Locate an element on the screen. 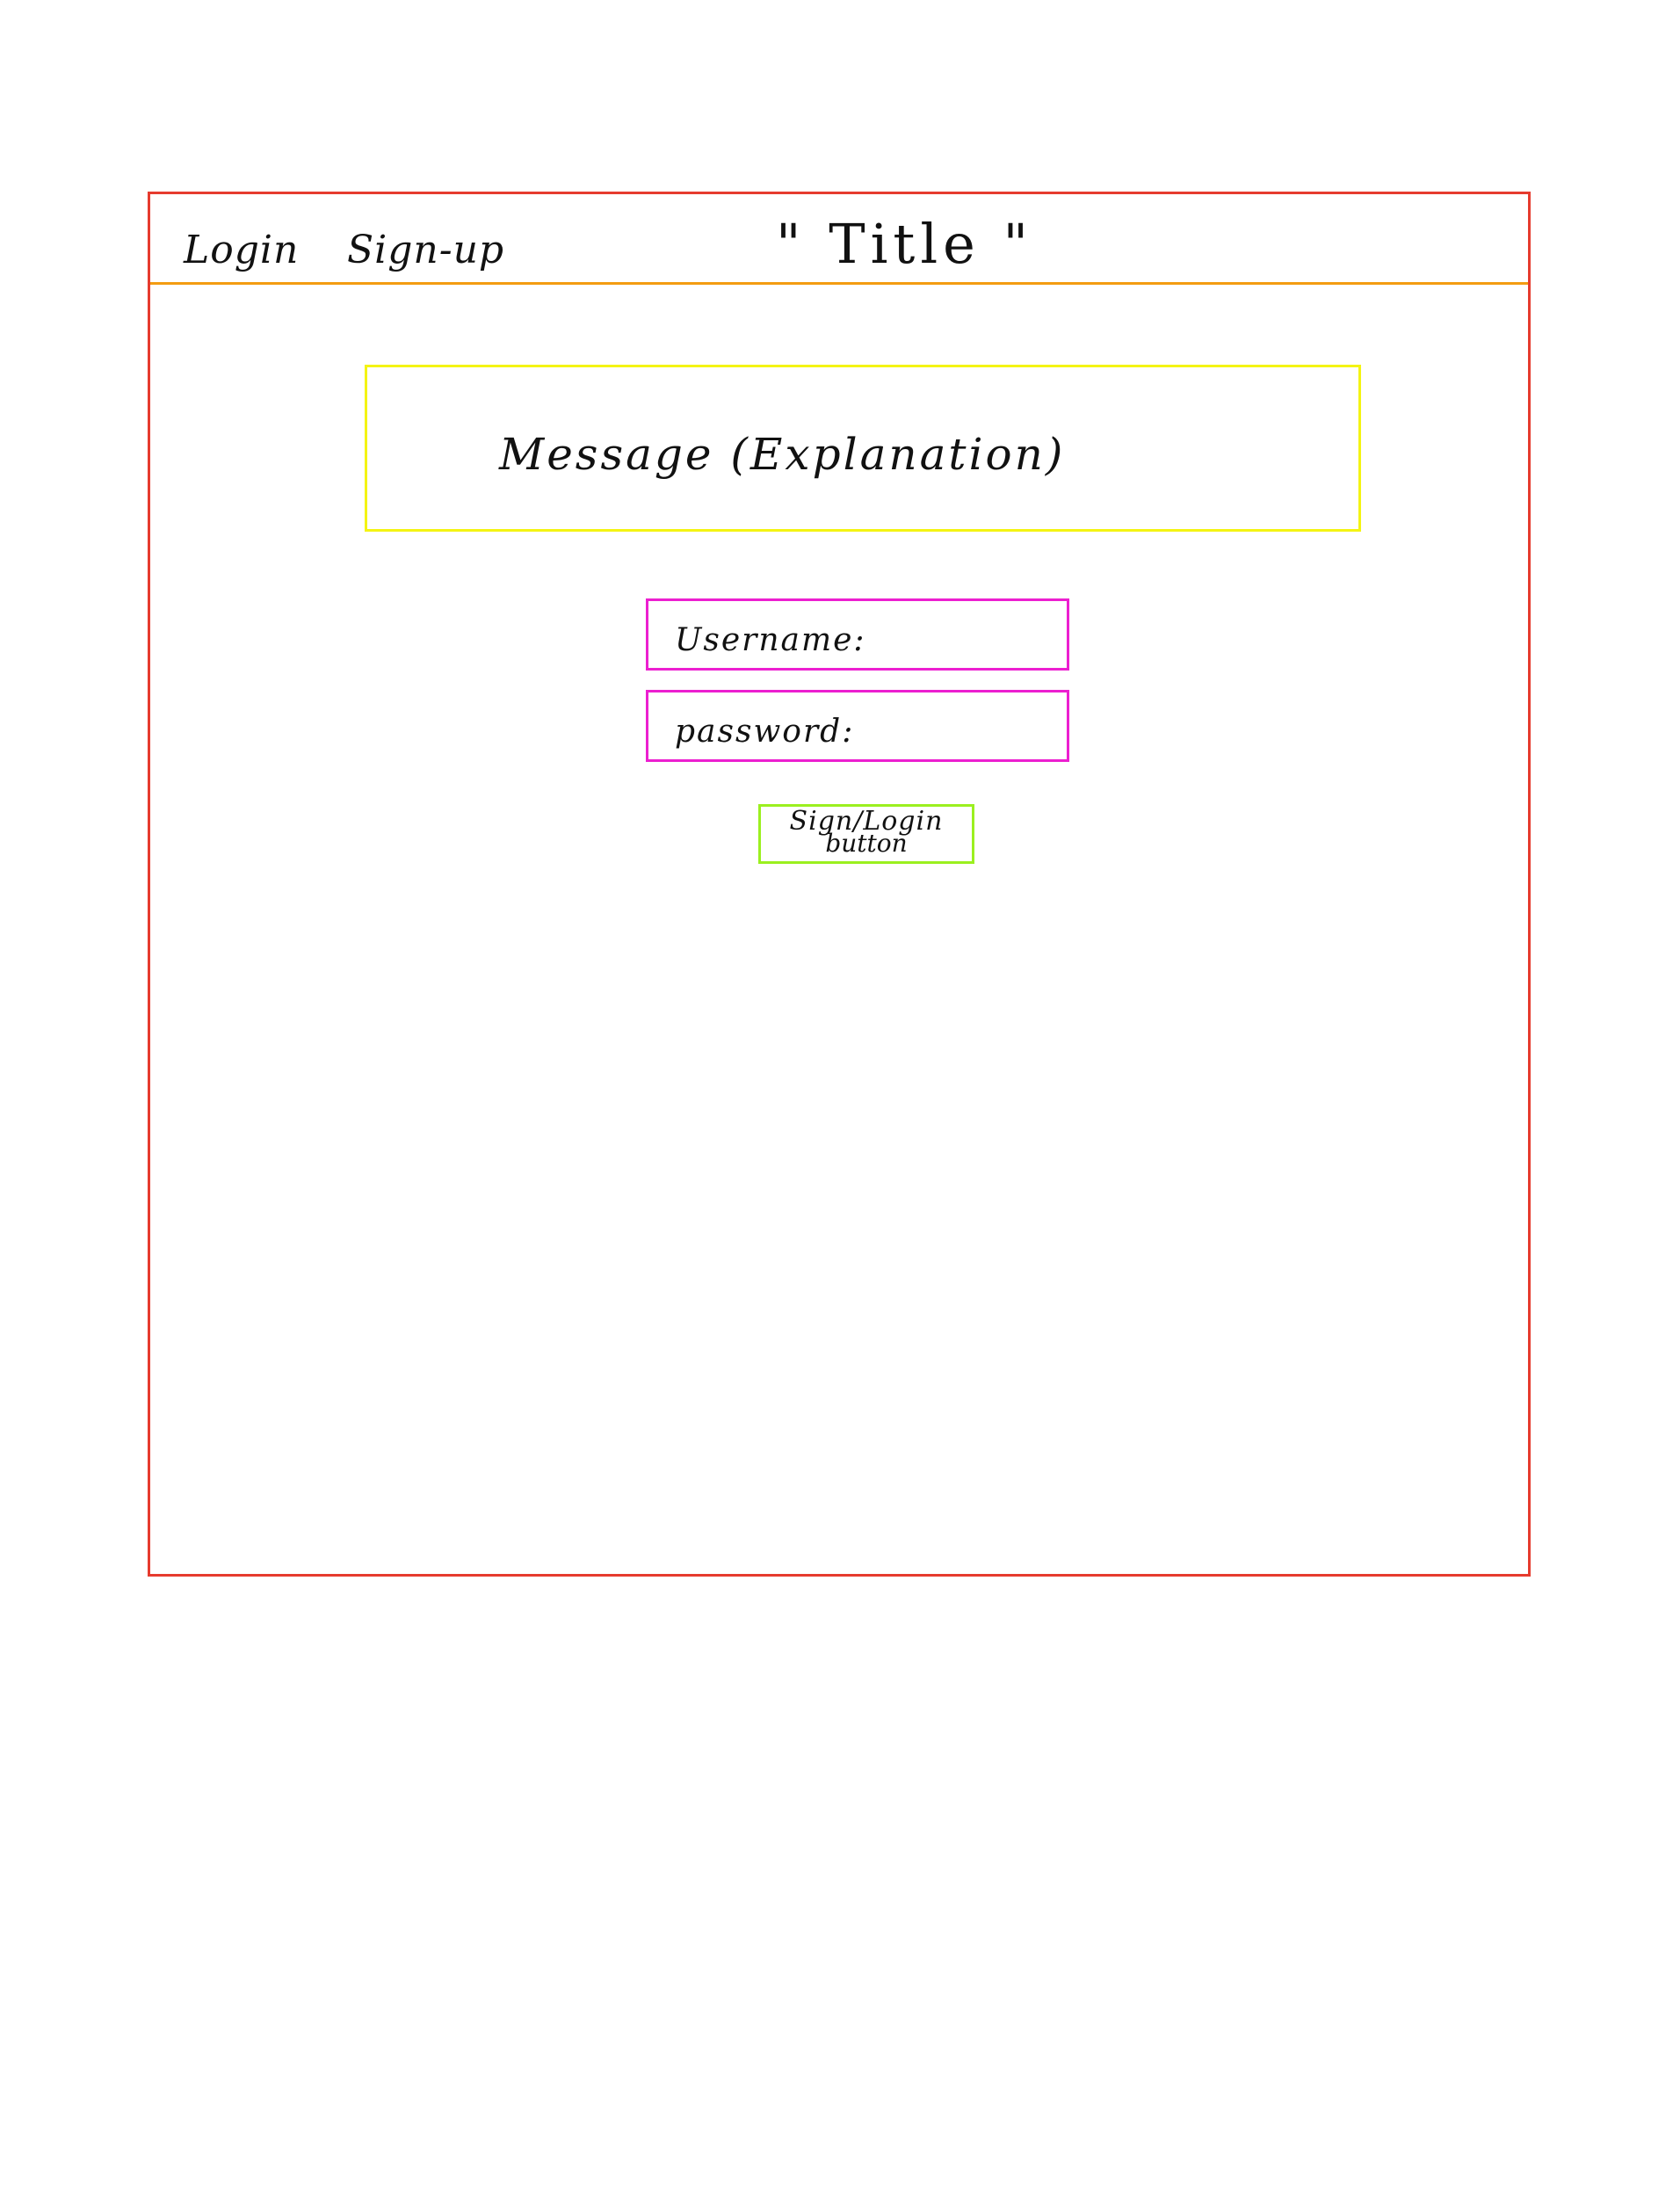  signup-link: Sign-up is located at coordinates (425, 250).